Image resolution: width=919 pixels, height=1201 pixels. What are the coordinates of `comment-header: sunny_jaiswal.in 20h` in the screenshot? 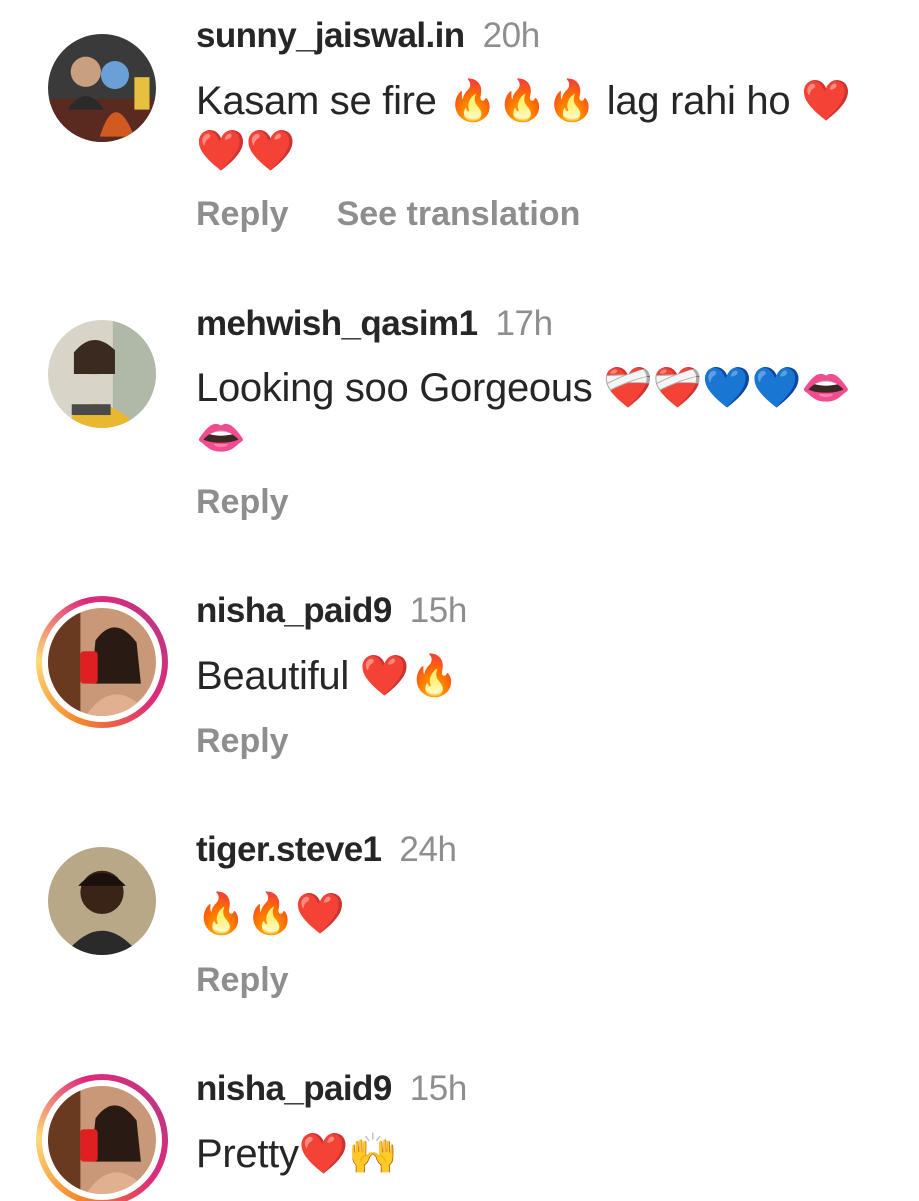 It's located at (368, 36).